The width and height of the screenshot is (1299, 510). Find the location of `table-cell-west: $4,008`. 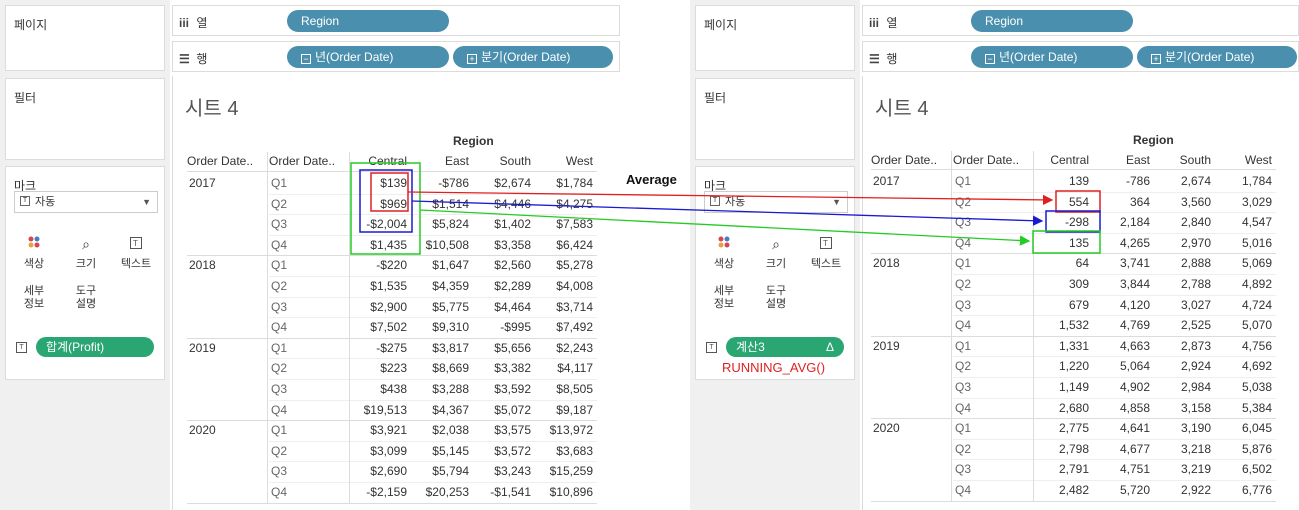

table-cell-west: $4,008 is located at coordinates (562, 286).